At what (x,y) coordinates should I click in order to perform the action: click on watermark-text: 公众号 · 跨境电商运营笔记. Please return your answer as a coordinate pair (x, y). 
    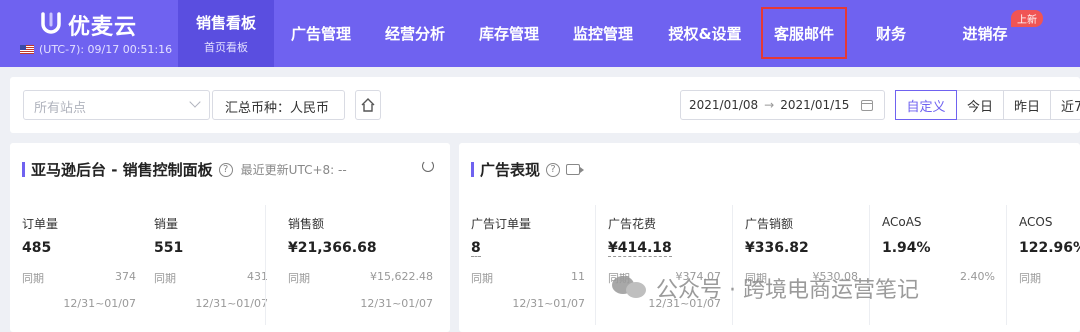
    Looking at the image, I should click on (787, 290).